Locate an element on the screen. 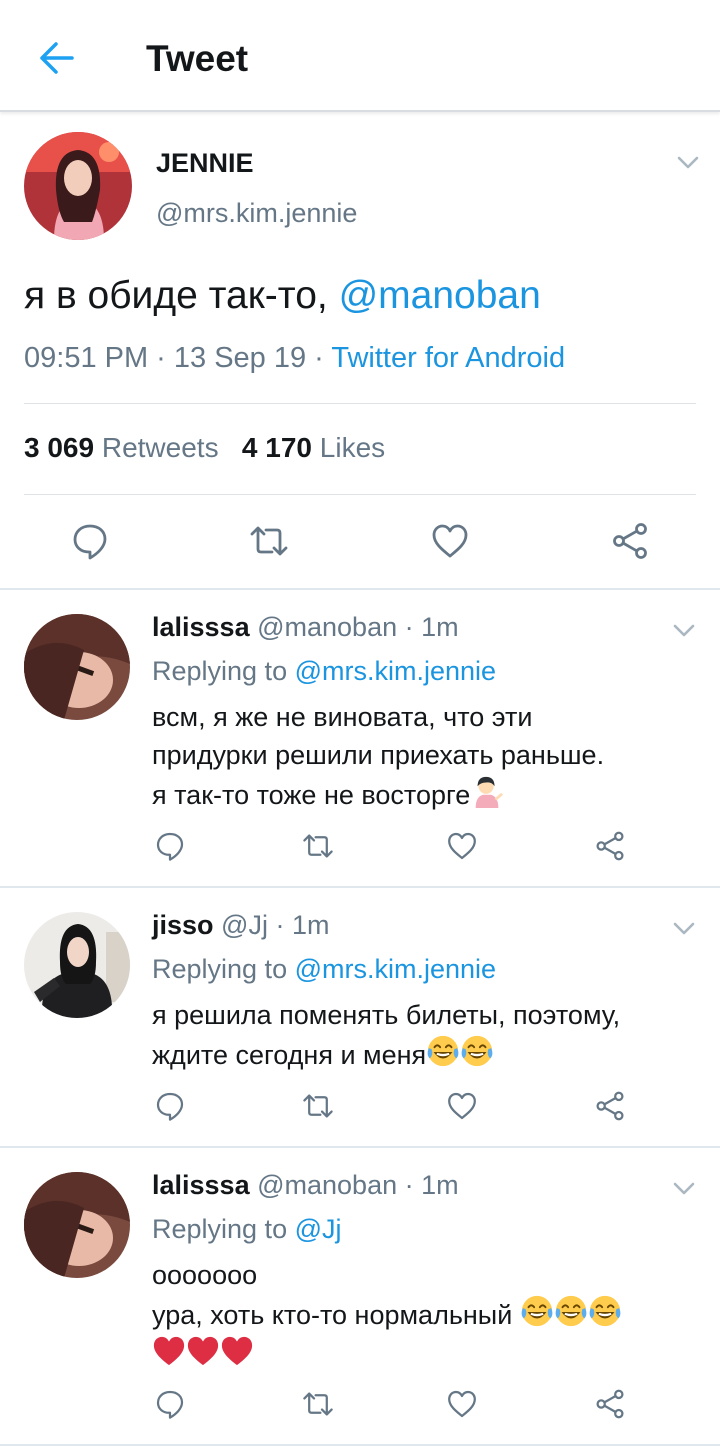 The image size is (720, 1450). top-app-bar: Tweet is located at coordinates (360, 56).